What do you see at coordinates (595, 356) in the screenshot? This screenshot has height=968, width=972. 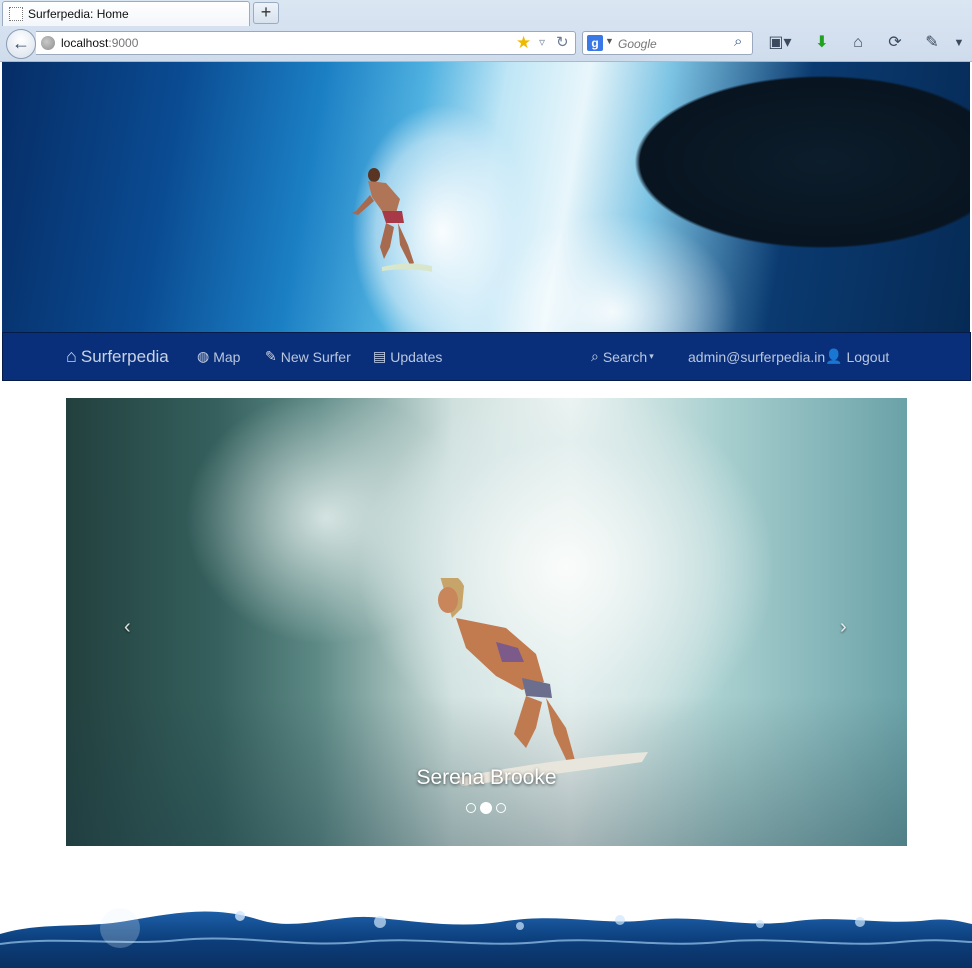 I see `search-icon: ⌕` at bounding box center [595, 356].